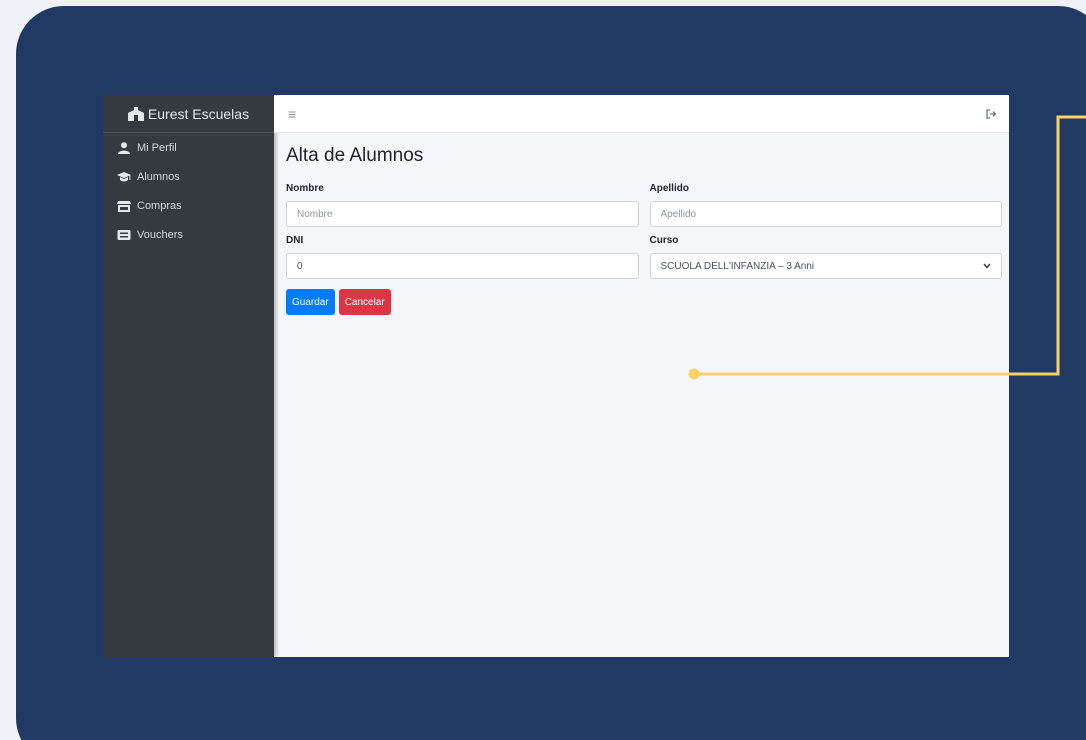 The image size is (1086, 740). What do you see at coordinates (644, 205) in the screenshot?
I see `form-row: Nombre Apellido` at bounding box center [644, 205].